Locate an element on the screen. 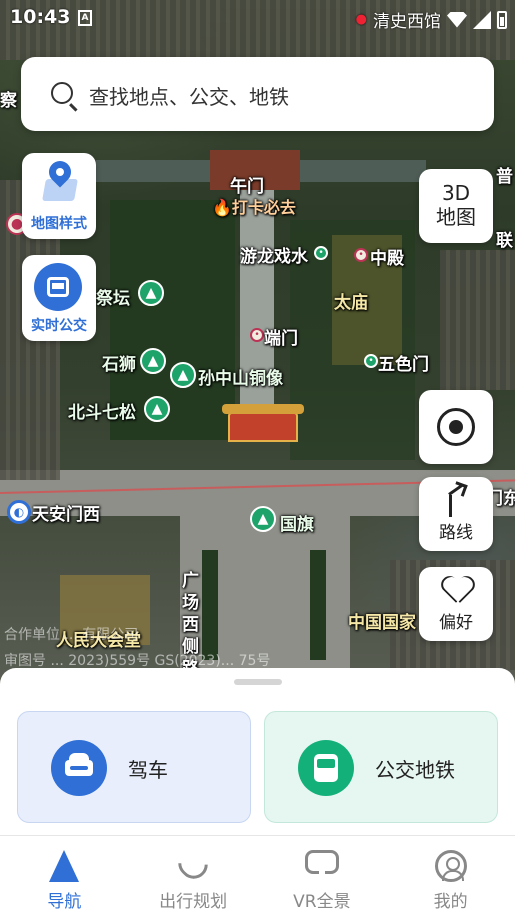  vr-headset-icon is located at coordinates (321, 862).